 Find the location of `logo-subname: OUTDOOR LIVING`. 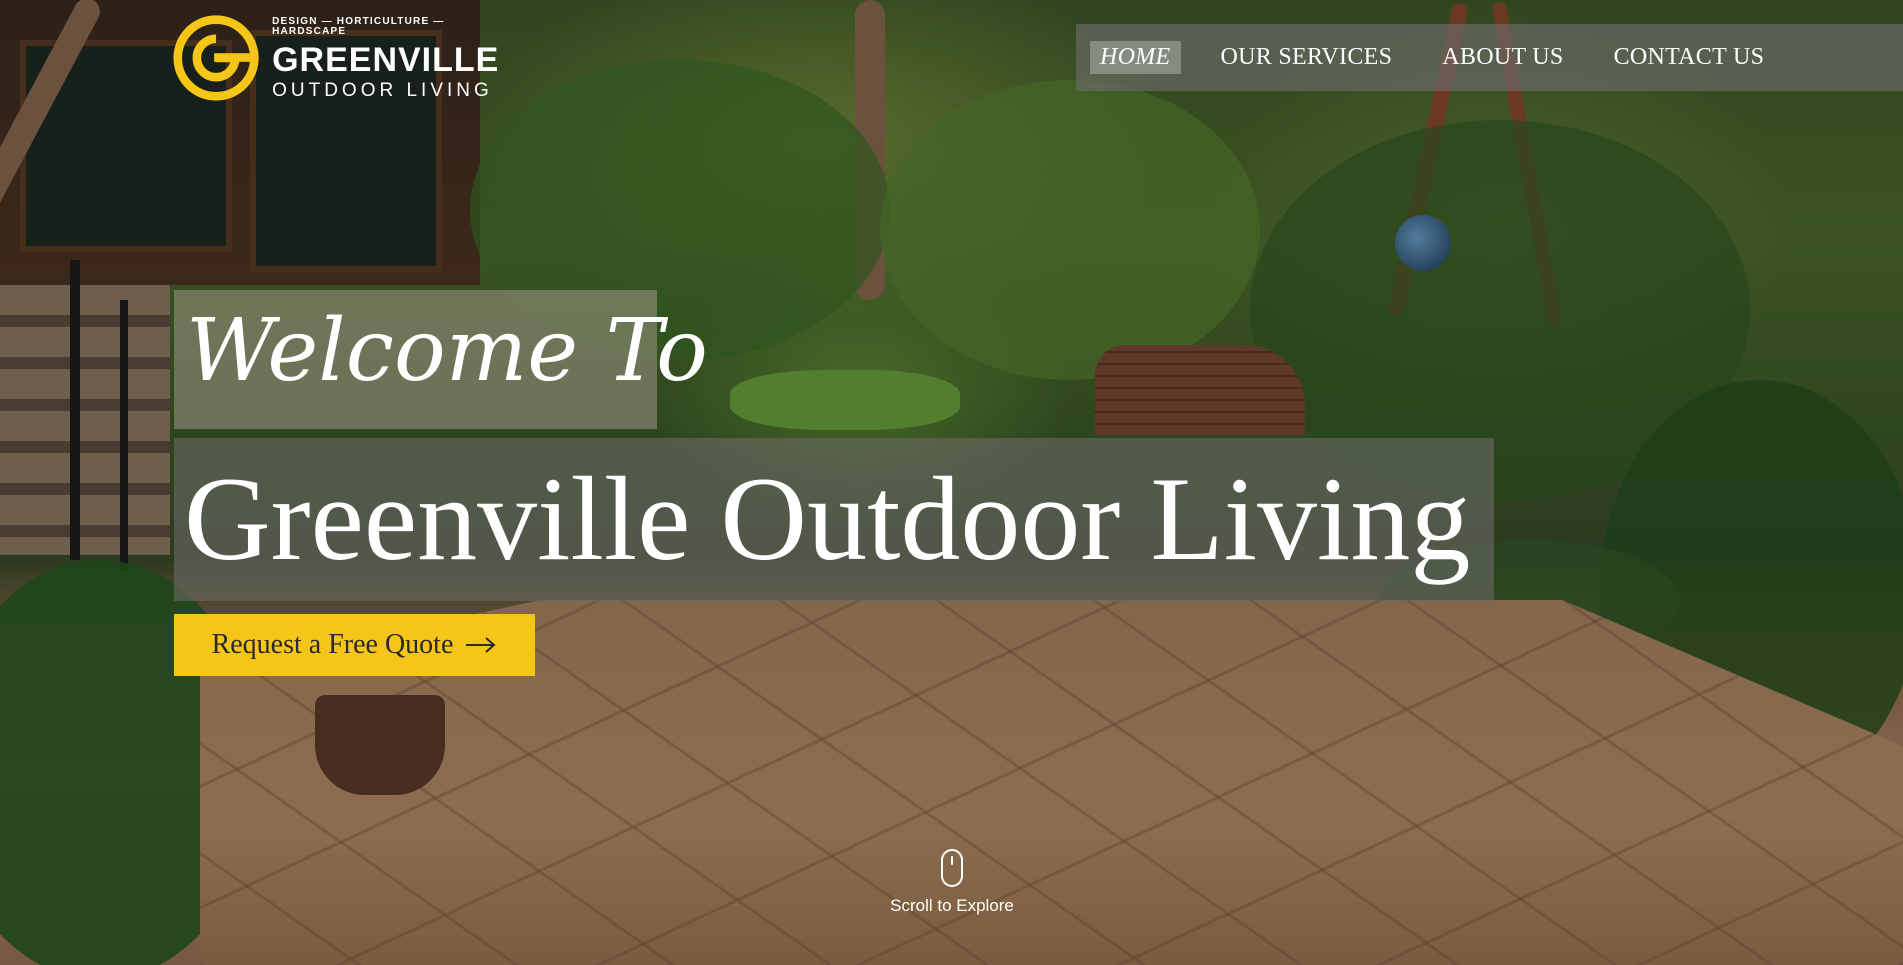

logo-subname: OUTDOOR LIVING is located at coordinates (382, 90).